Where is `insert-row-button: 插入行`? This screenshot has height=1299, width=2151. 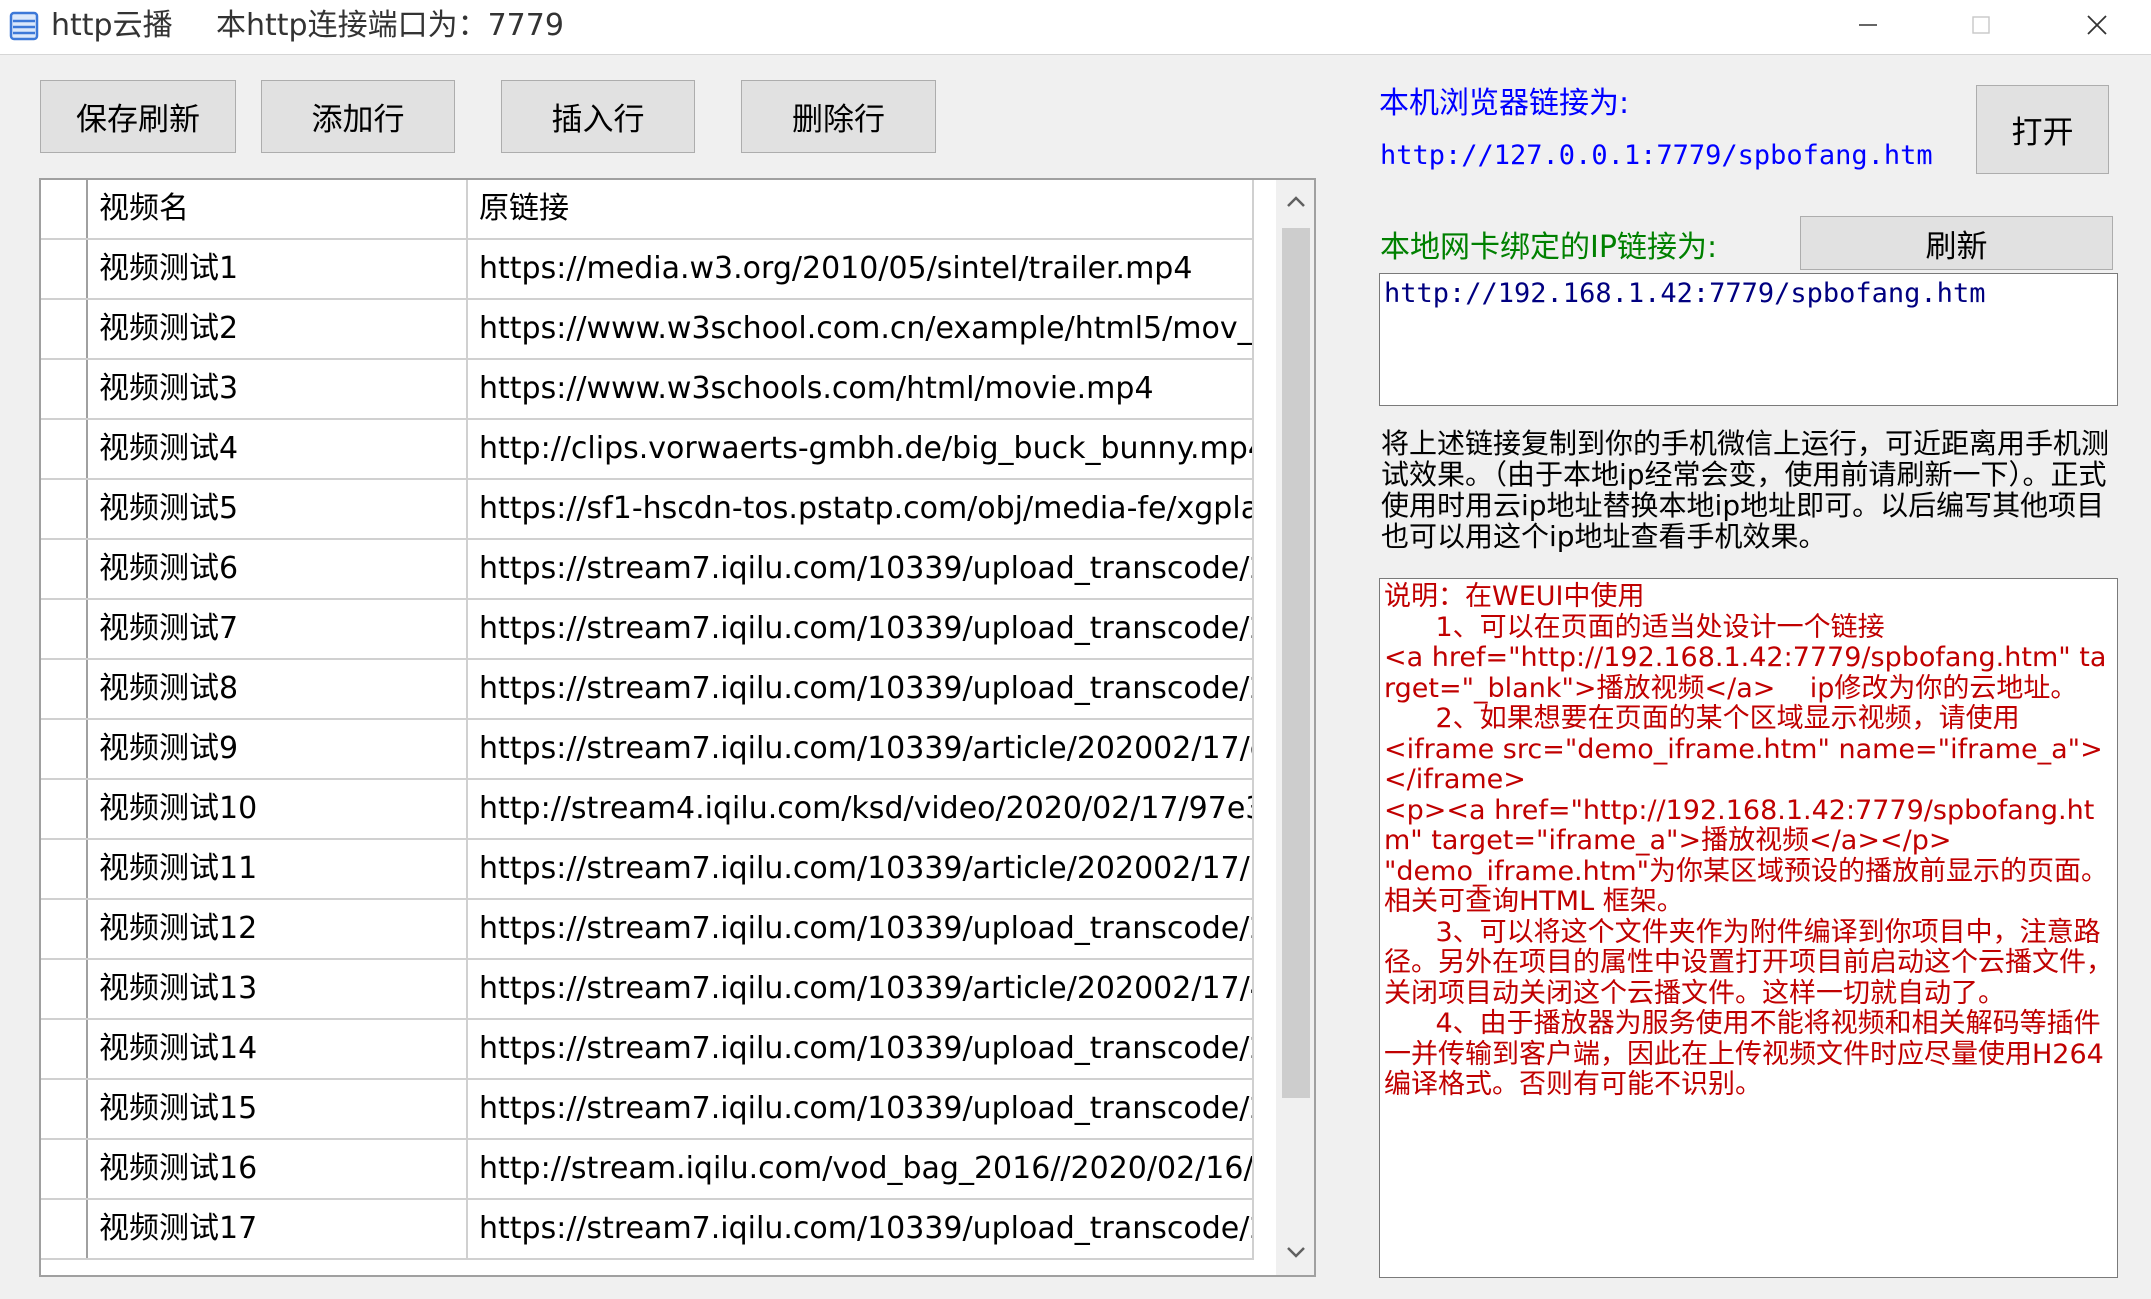
insert-row-button: 插入行 is located at coordinates (598, 116).